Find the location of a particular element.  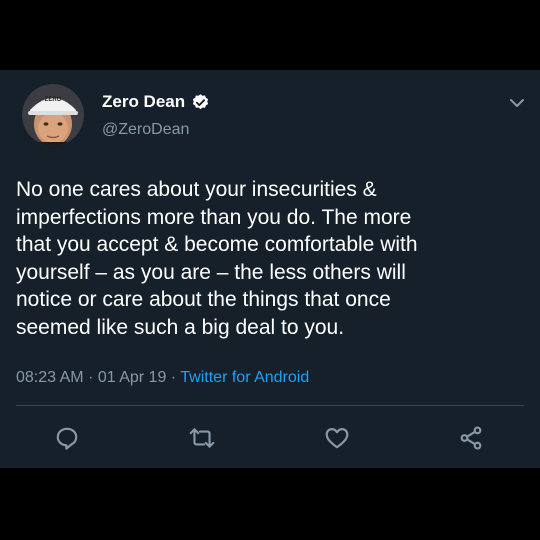

retweet-button is located at coordinates (202, 438).